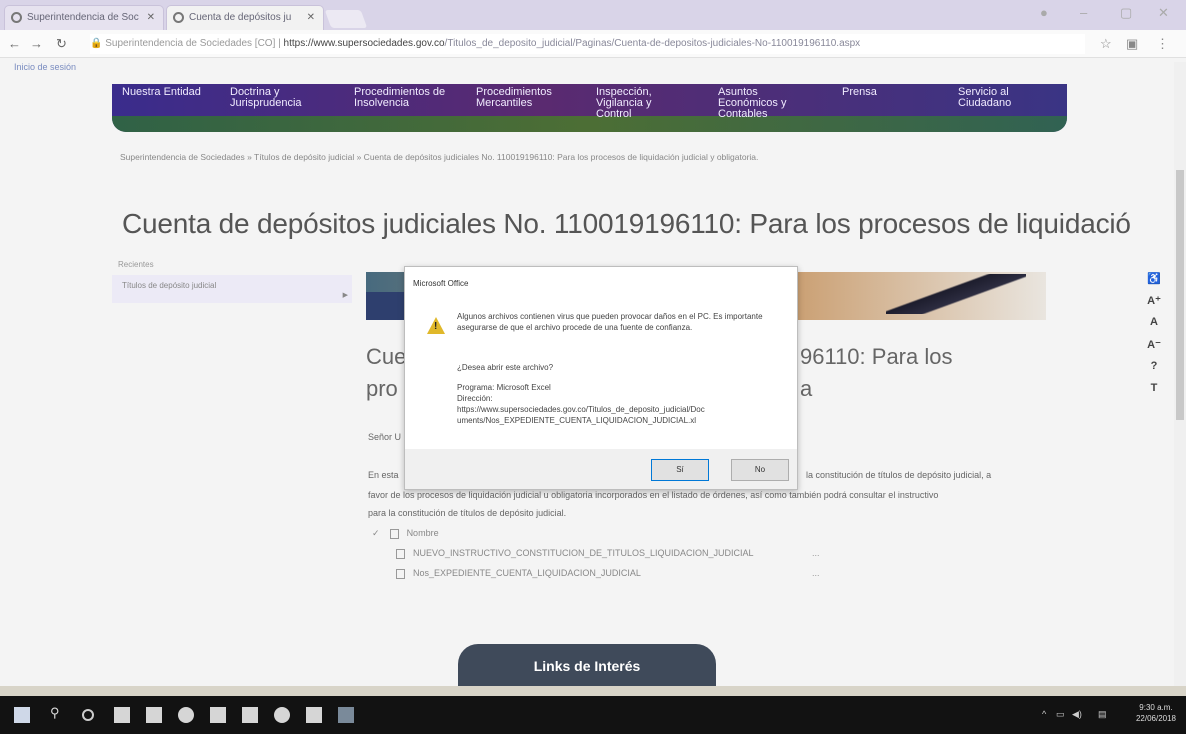  Describe the element at coordinates (1077, 714) in the screenshot. I see `volume-icon: ◀)` at that location.